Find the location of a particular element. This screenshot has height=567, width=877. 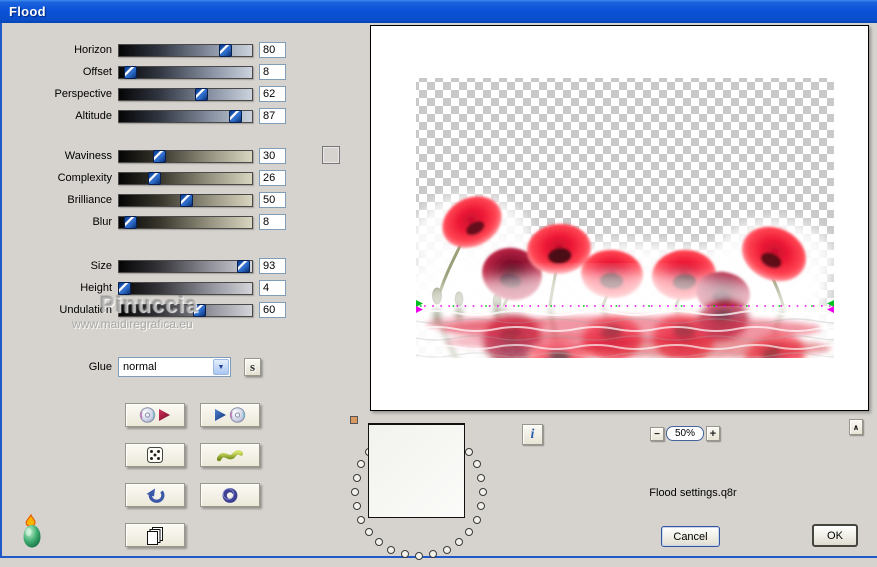

slider-label: Waviness is located at coordinates (88, 156).